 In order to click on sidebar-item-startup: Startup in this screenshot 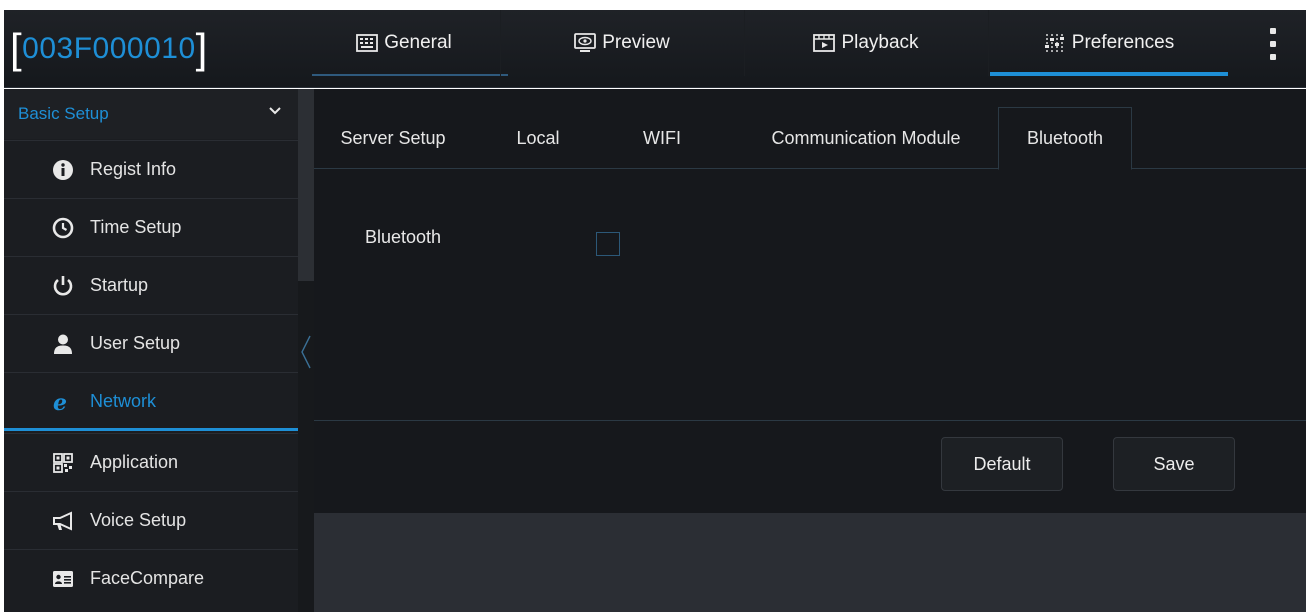, I will do `click(151, 284)`.